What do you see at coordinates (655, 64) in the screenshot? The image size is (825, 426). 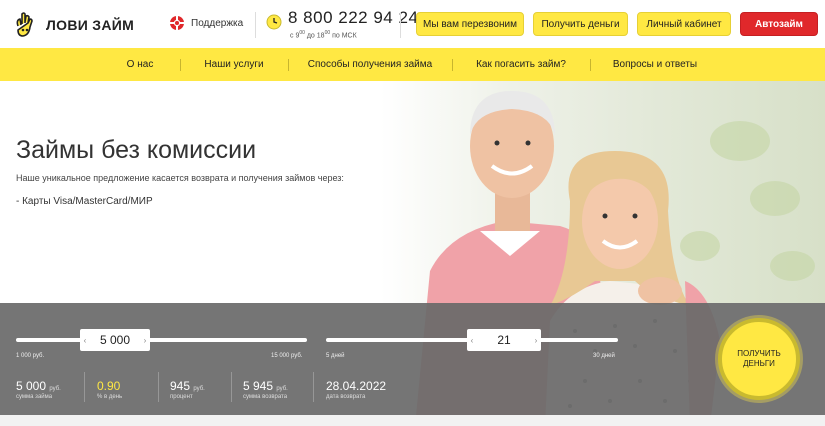 I see `nav-item-faq: Вопросы и ответы` at bounding box center [655, 64].